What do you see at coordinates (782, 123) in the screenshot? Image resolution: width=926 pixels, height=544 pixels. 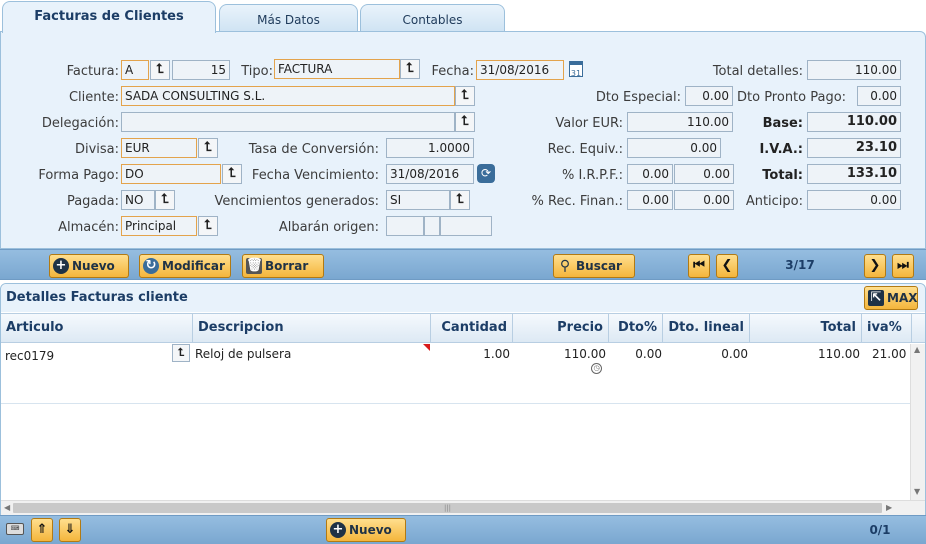 I see `base-label: Base:` at bounding box center [782, 123].